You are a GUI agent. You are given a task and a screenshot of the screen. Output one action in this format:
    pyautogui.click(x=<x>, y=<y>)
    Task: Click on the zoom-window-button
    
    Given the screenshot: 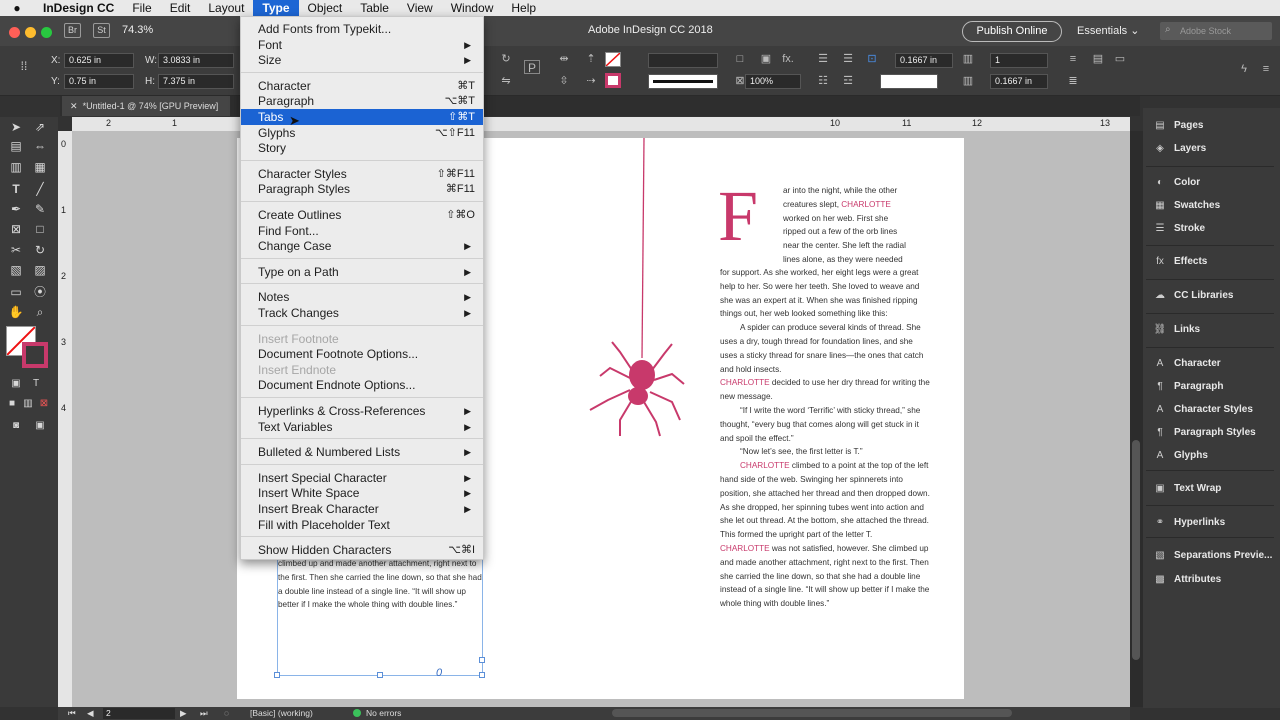 What is the action you would take?
    pyautogui.click(x=46, y=32)
    